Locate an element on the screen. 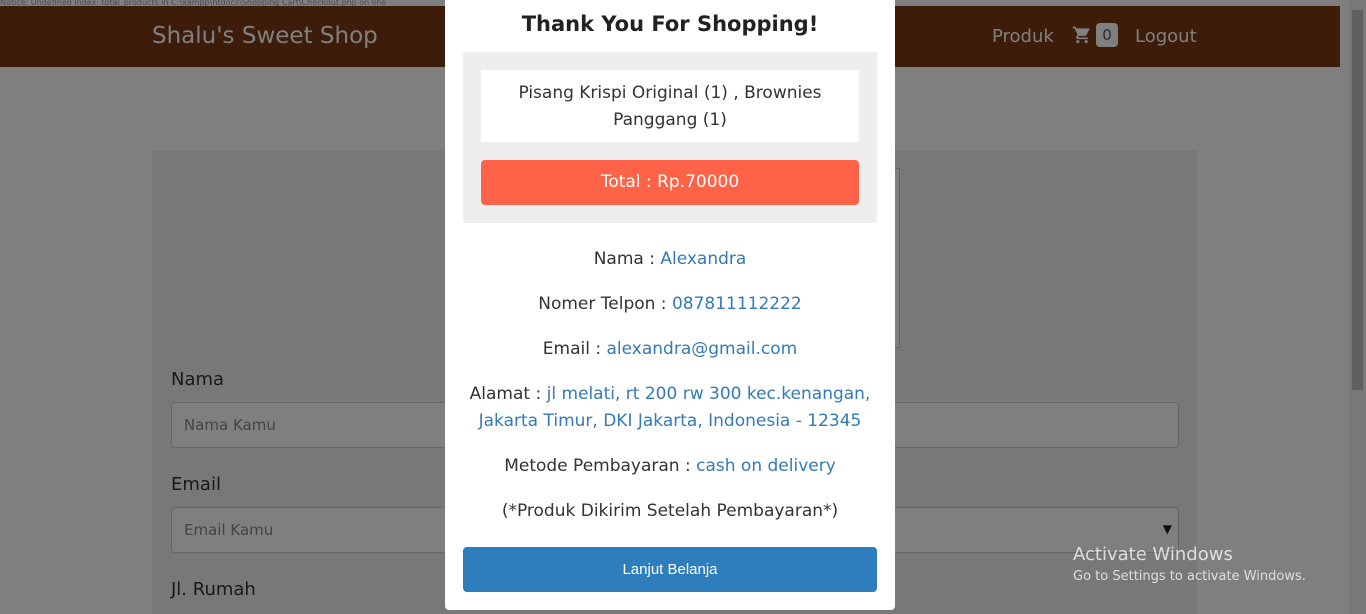 The width and height of the screenshot is (1366, 614). info-nama: Nama : Alexandra is located at coordinates (670, 259).